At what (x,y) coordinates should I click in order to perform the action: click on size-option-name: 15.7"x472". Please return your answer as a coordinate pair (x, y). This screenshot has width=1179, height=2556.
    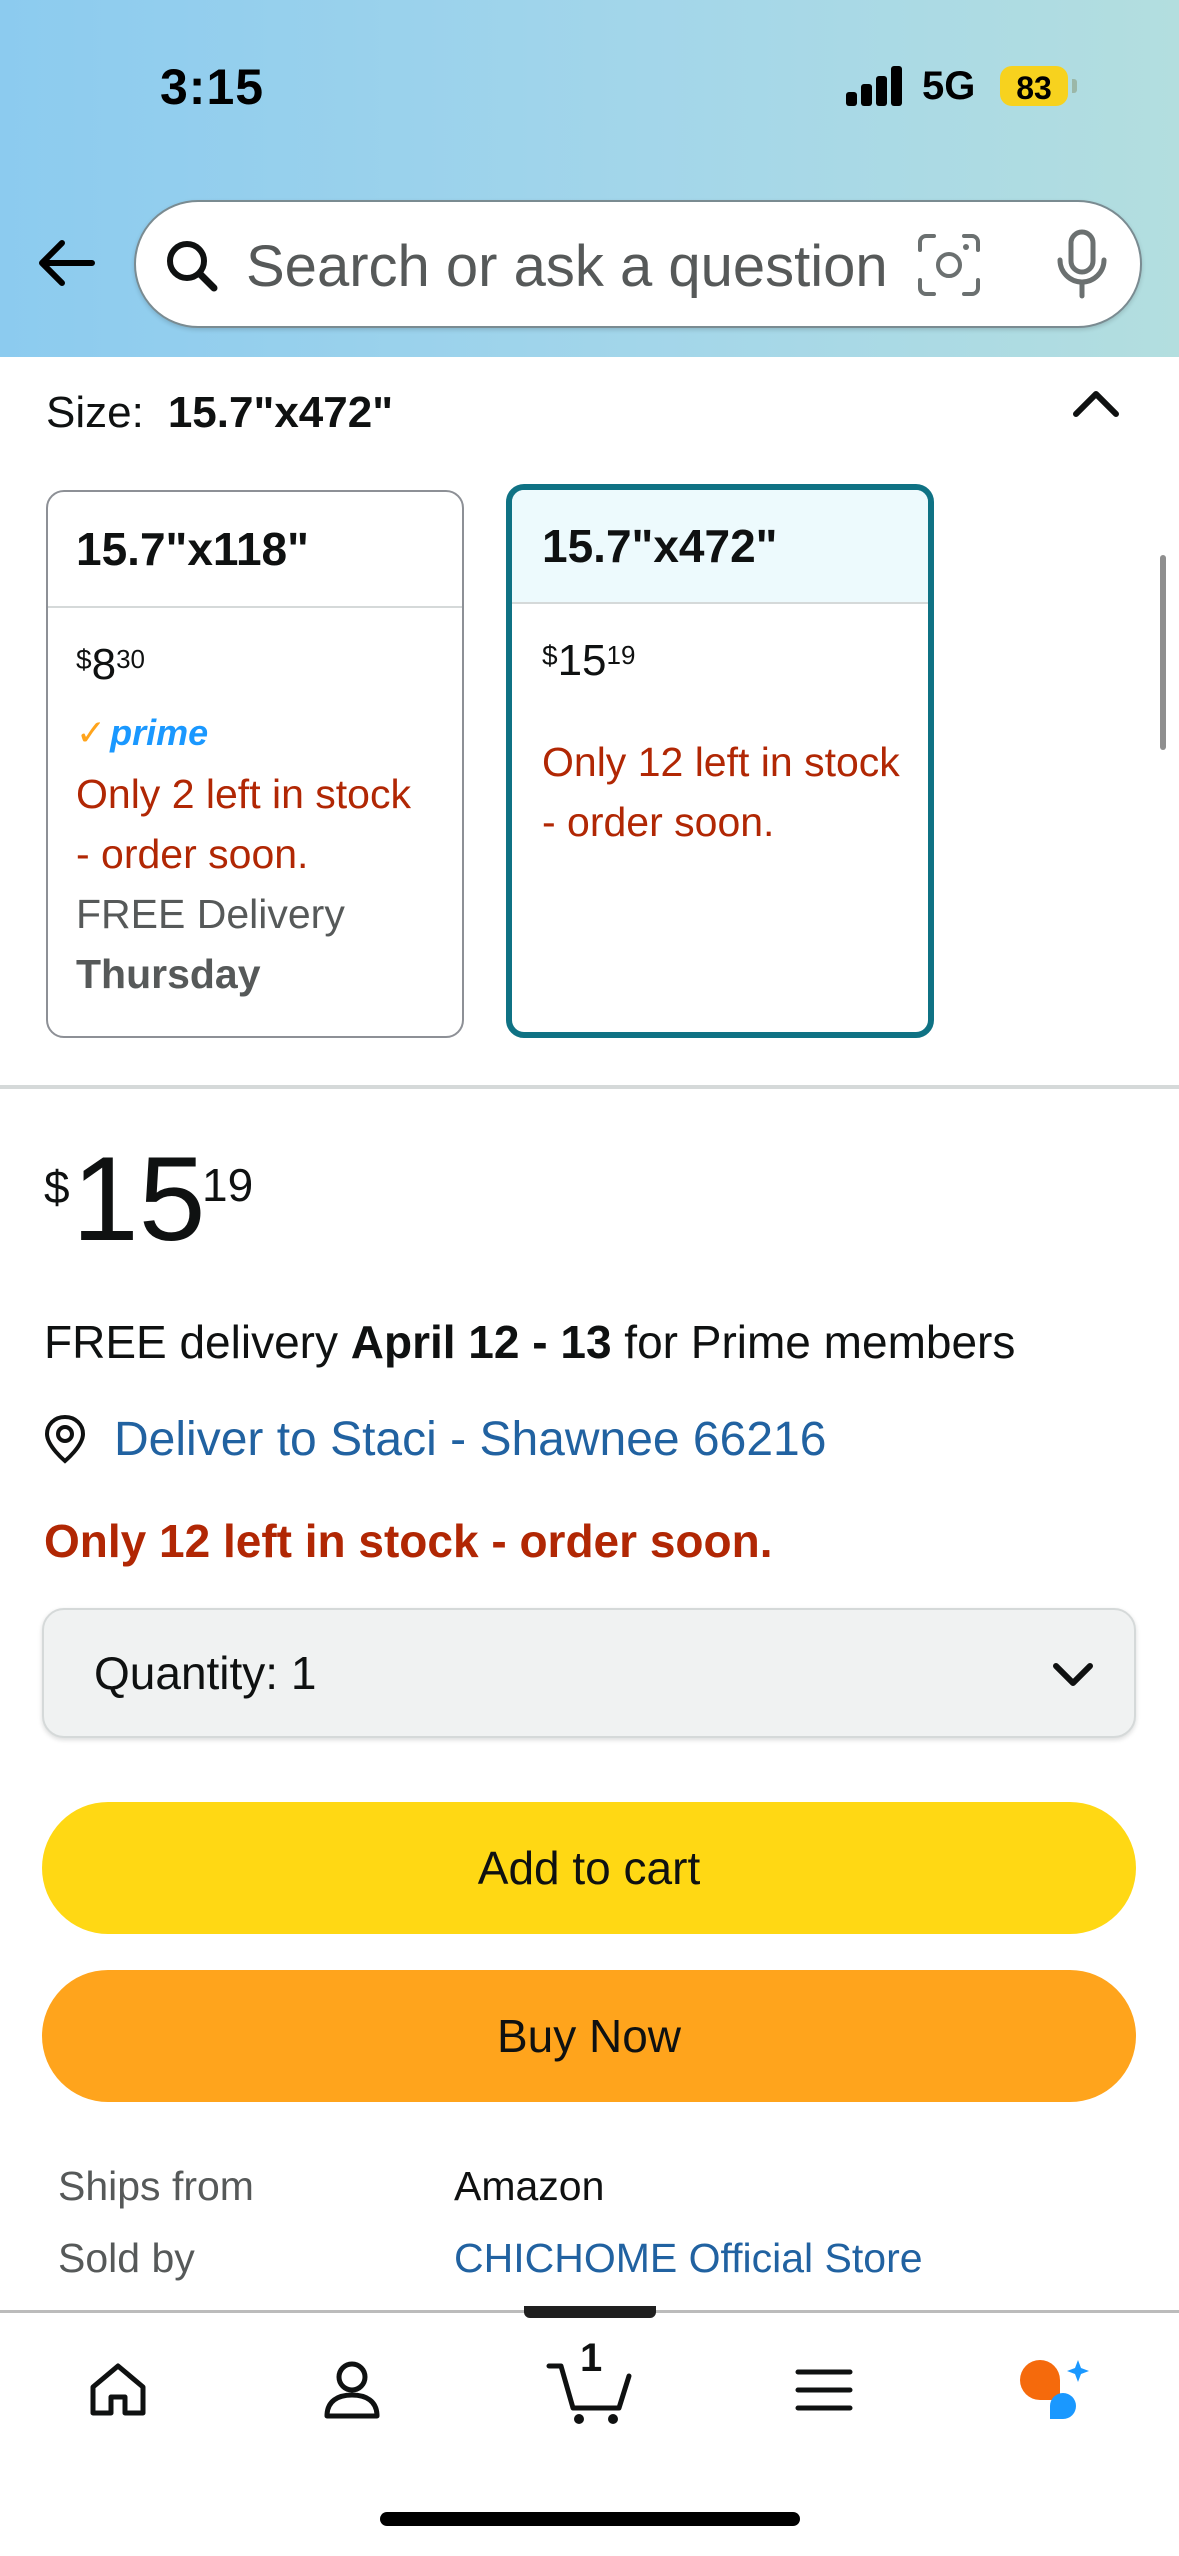
    Looking at the image, I should click on (720, 547).